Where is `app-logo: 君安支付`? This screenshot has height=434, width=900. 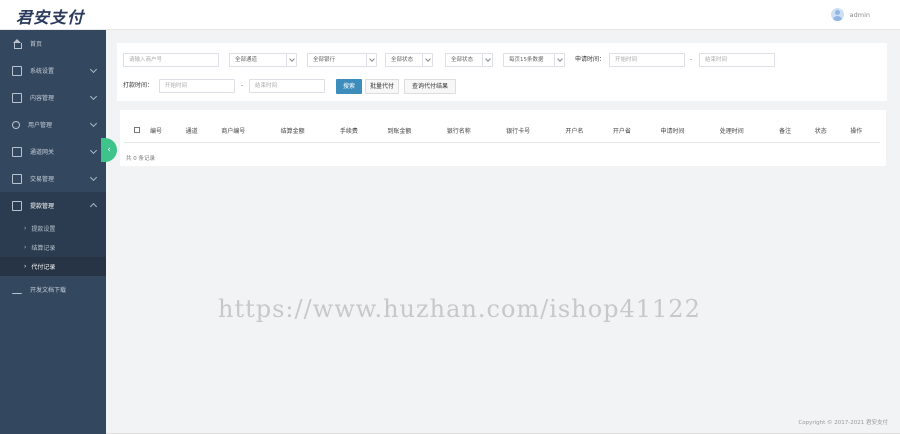 app-logo: 君安支付 is located at coordinates (50, 16).